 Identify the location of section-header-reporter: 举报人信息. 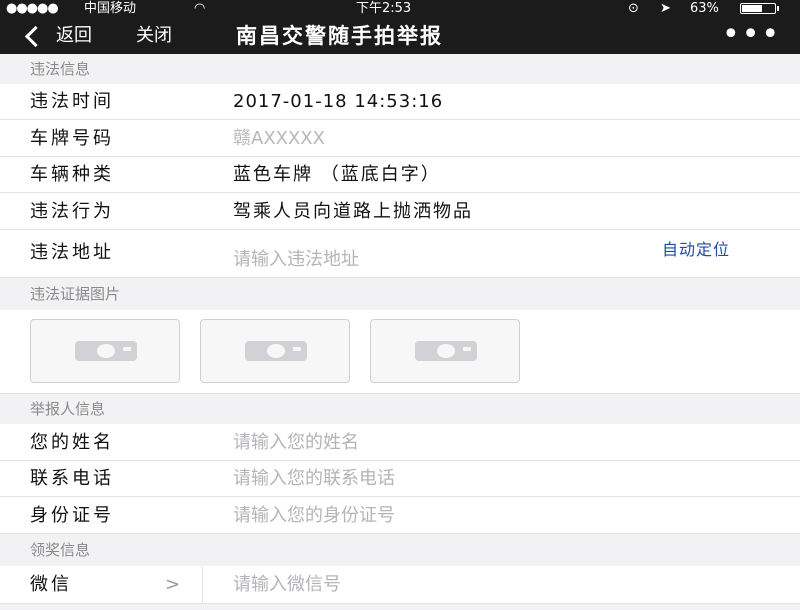
(400, 409).